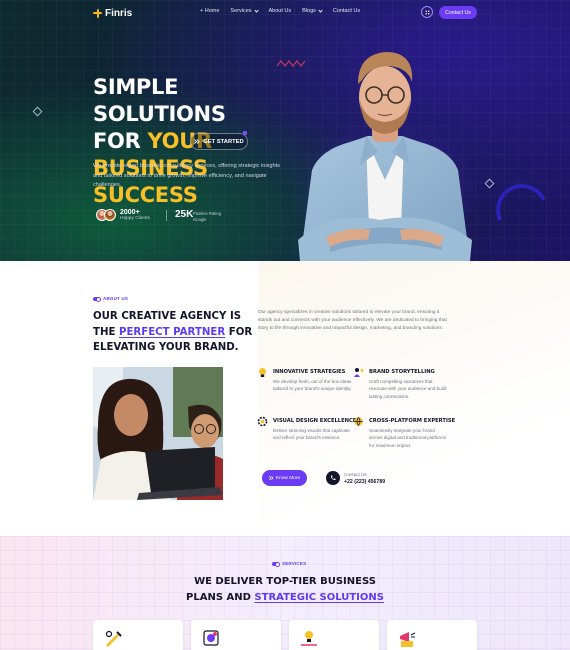  I want to click on know-more-button: Know More, so click(284, 478).